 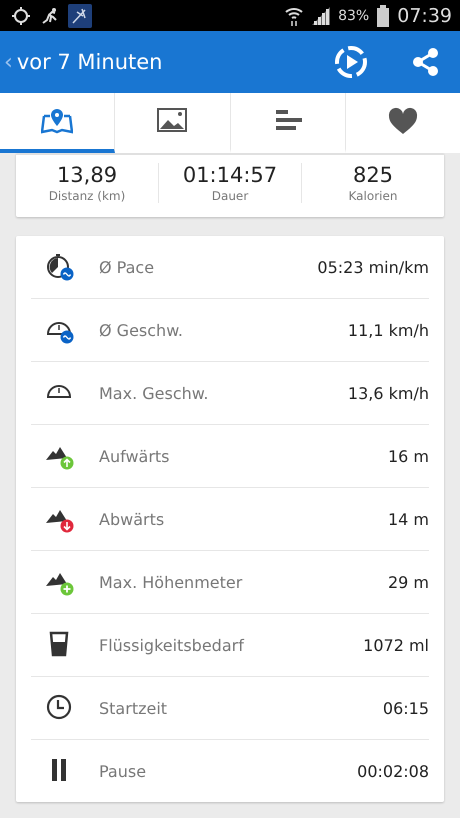 What do you see at coordinates (21, 15) in the screenshot?
I see `gps-icon` at bounding box center [21, 15].